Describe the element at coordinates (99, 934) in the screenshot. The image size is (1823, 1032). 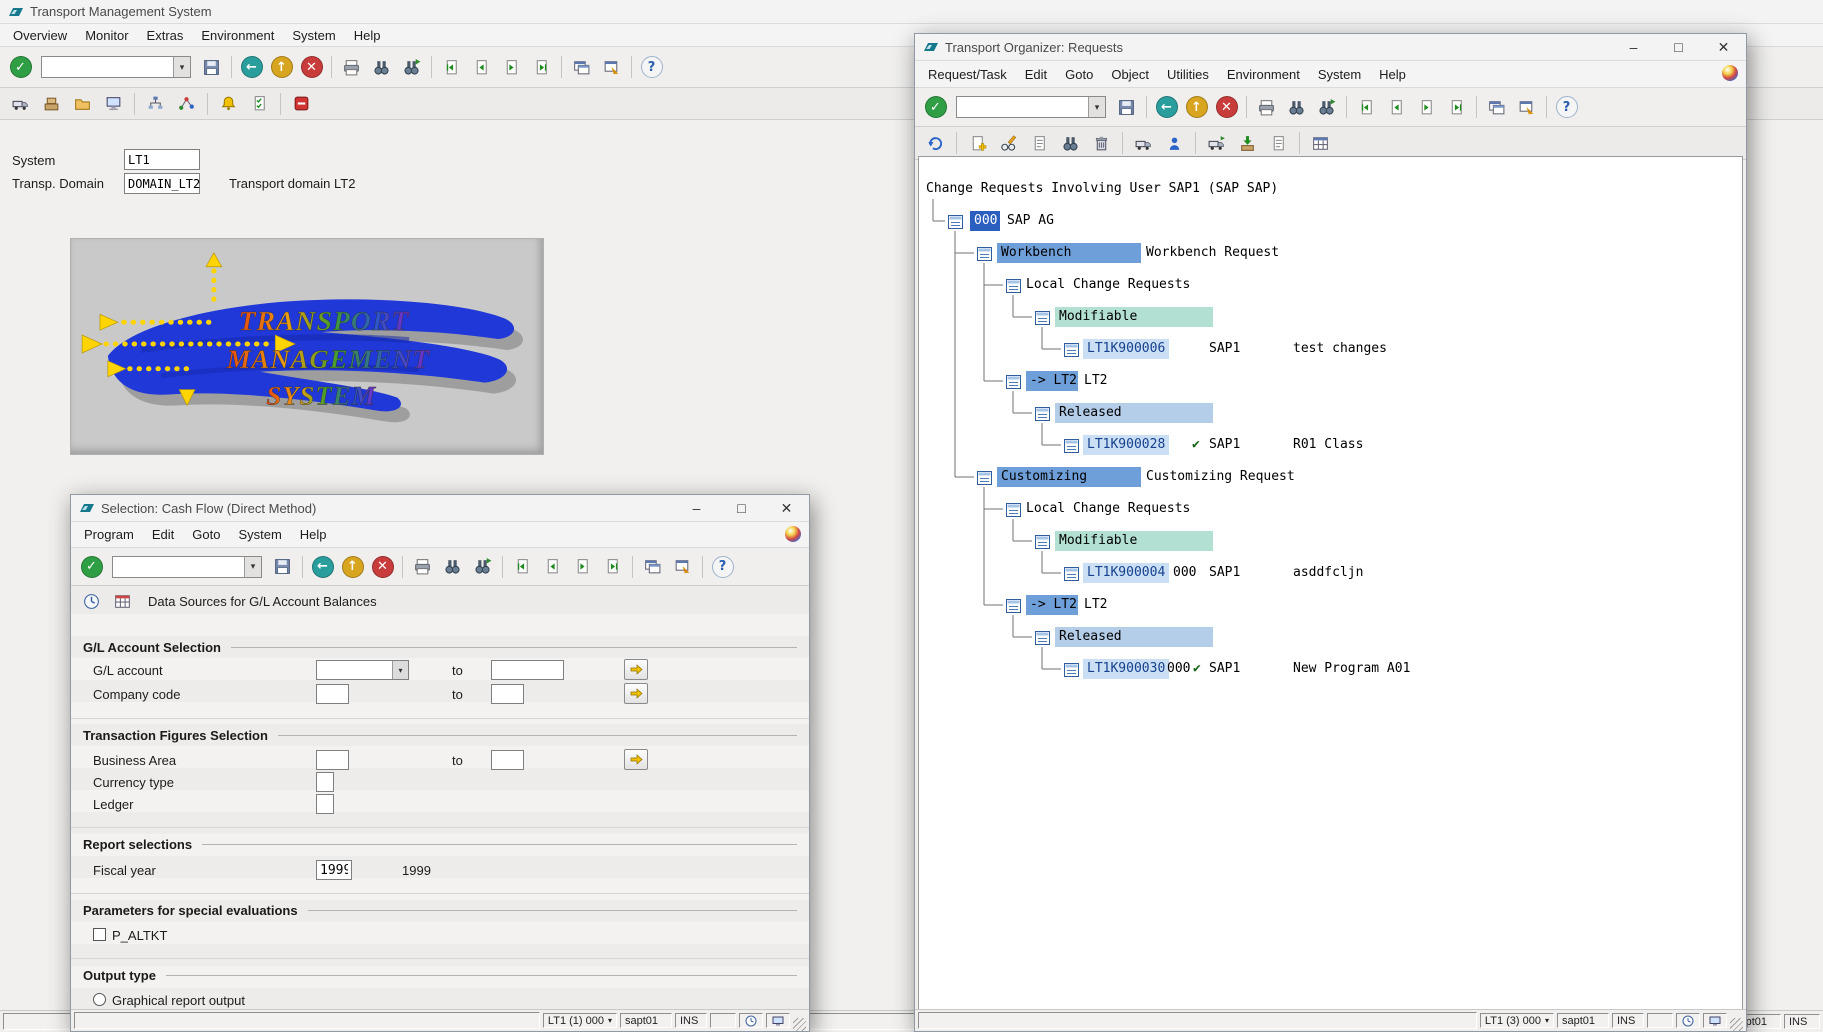
I see `p-altkt-checkbox` at that location.